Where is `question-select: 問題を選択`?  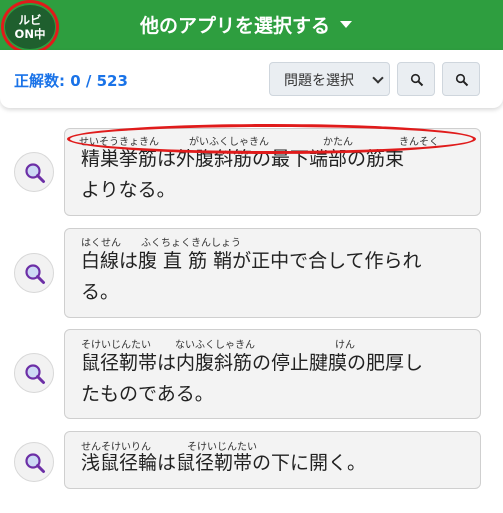 question-select: 問題を選択 is located at coordinates (329, 79).